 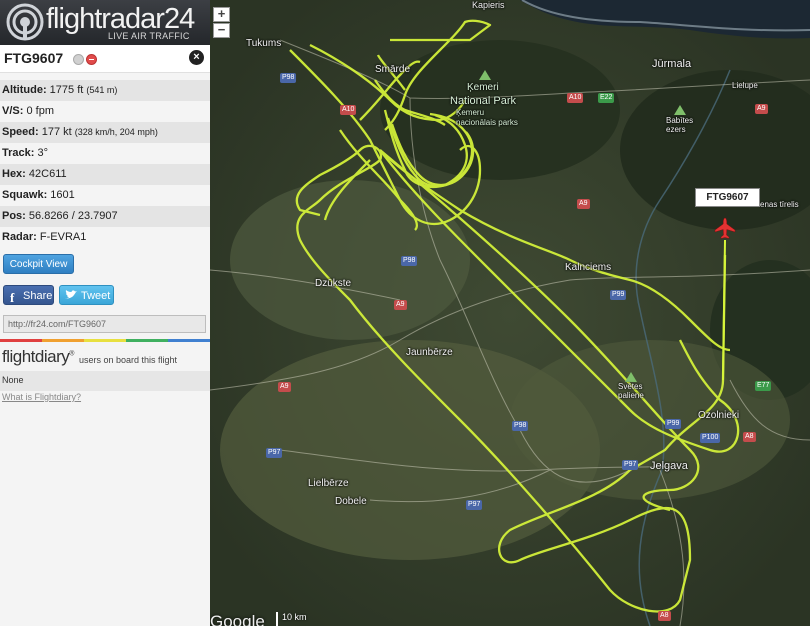 I want to click on info-extra: (541 m), so click(x=102, y=90).